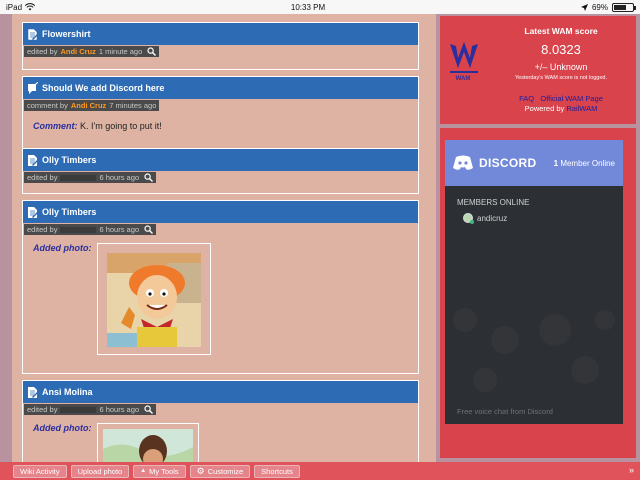 The height and width of the screenshot is (480, 640). Describe the element at coordinates (463, 79) in the screenshot. I see `wam-logo-text: WAM` at that location.